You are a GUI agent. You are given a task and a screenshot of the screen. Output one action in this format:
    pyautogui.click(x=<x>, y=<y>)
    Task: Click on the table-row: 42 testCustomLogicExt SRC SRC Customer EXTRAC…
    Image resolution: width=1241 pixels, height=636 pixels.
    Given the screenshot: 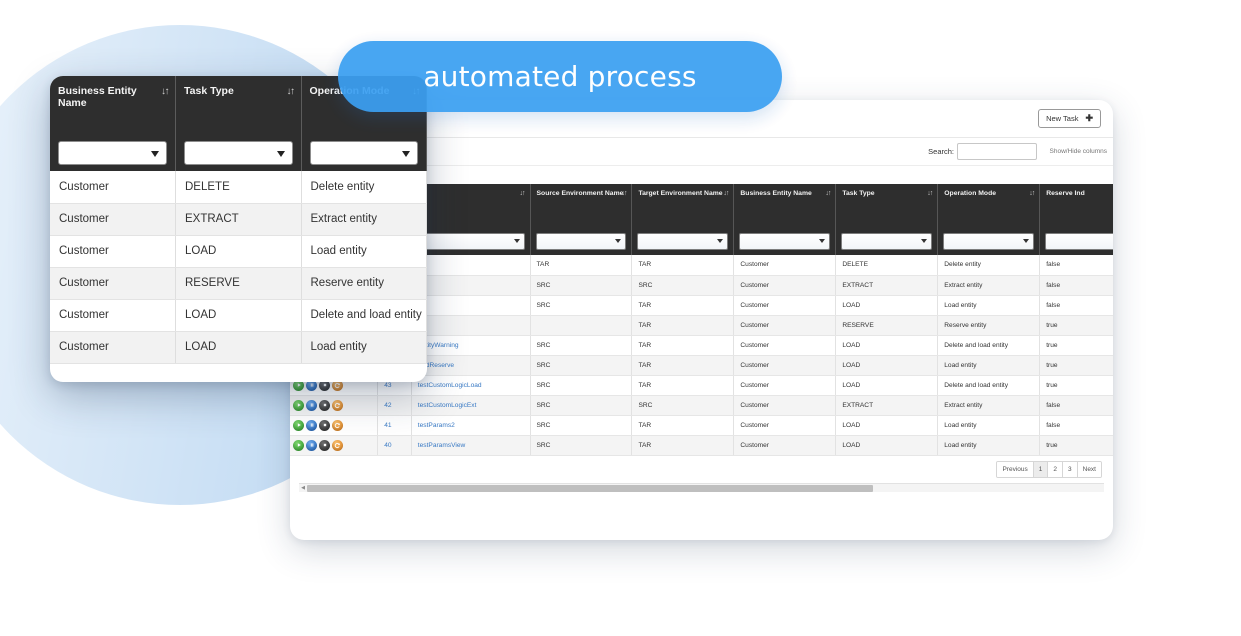 What is the action you would take?
    pyautogui.click(x=701, y=405)
    